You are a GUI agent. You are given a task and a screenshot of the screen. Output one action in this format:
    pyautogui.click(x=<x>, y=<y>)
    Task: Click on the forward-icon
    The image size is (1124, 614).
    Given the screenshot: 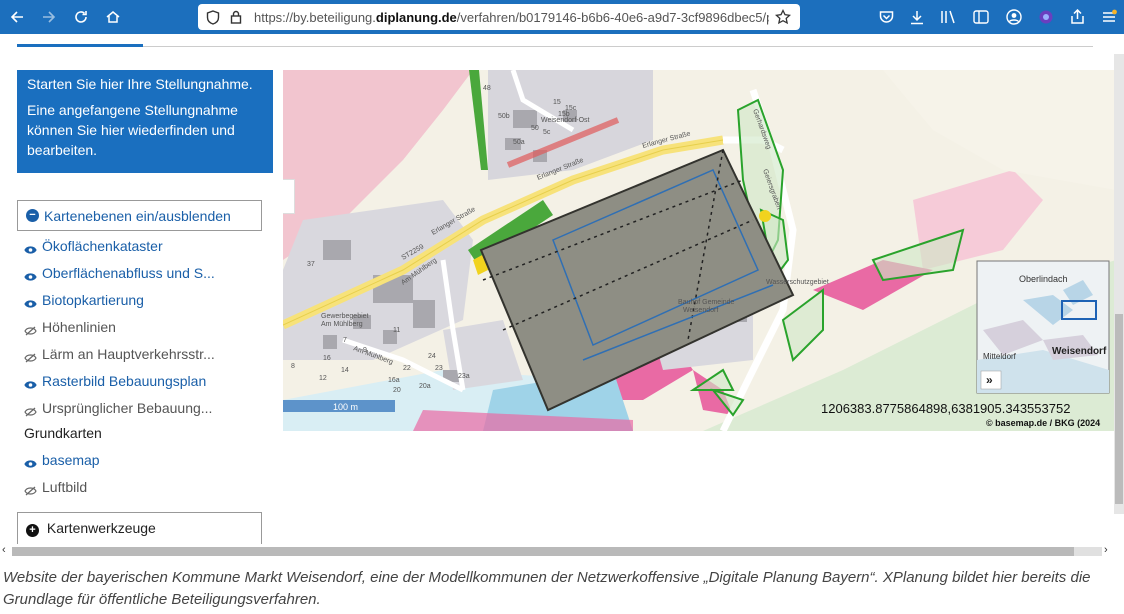 What is the action you would take?
    pyautogui.click(x=49, y=17)
    